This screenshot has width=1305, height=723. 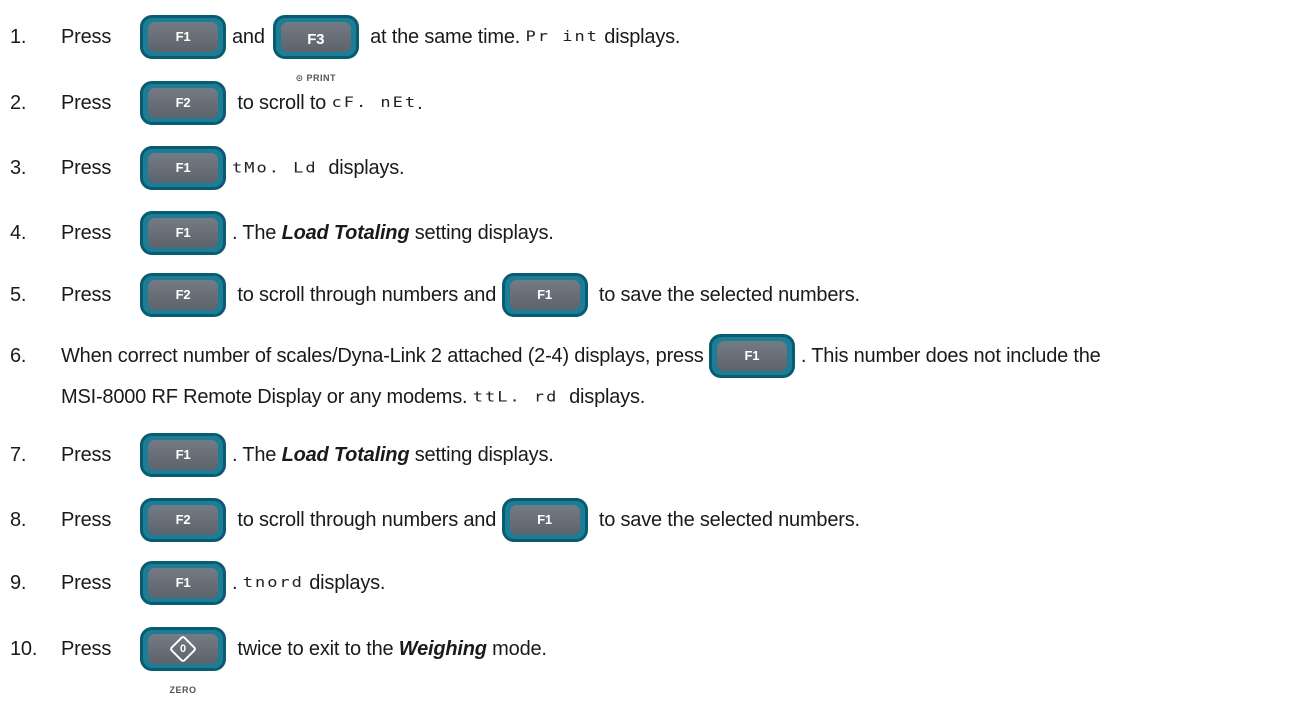 I want to click on step-number: 10., so click(x=24, y=649).